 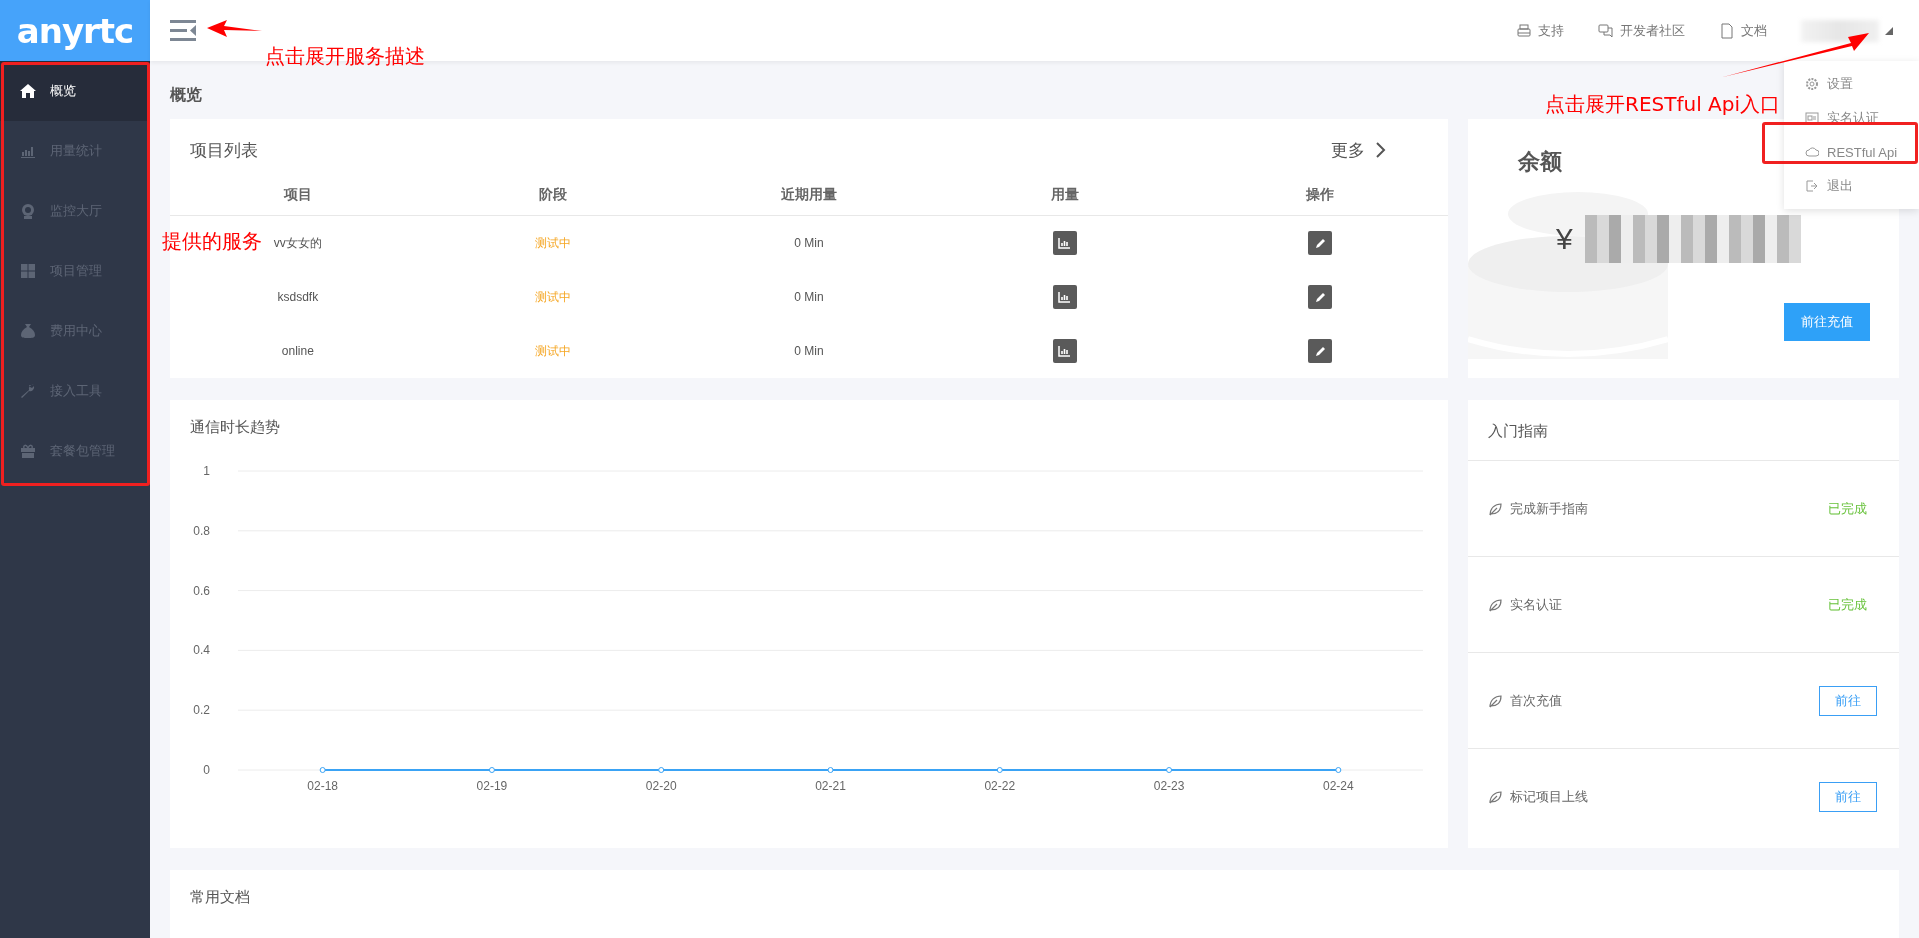 What do you see at coordinates (212, 241) in the screenshot?
I see `annotation-text: 提供的服务` at bounding box center [212, 241].